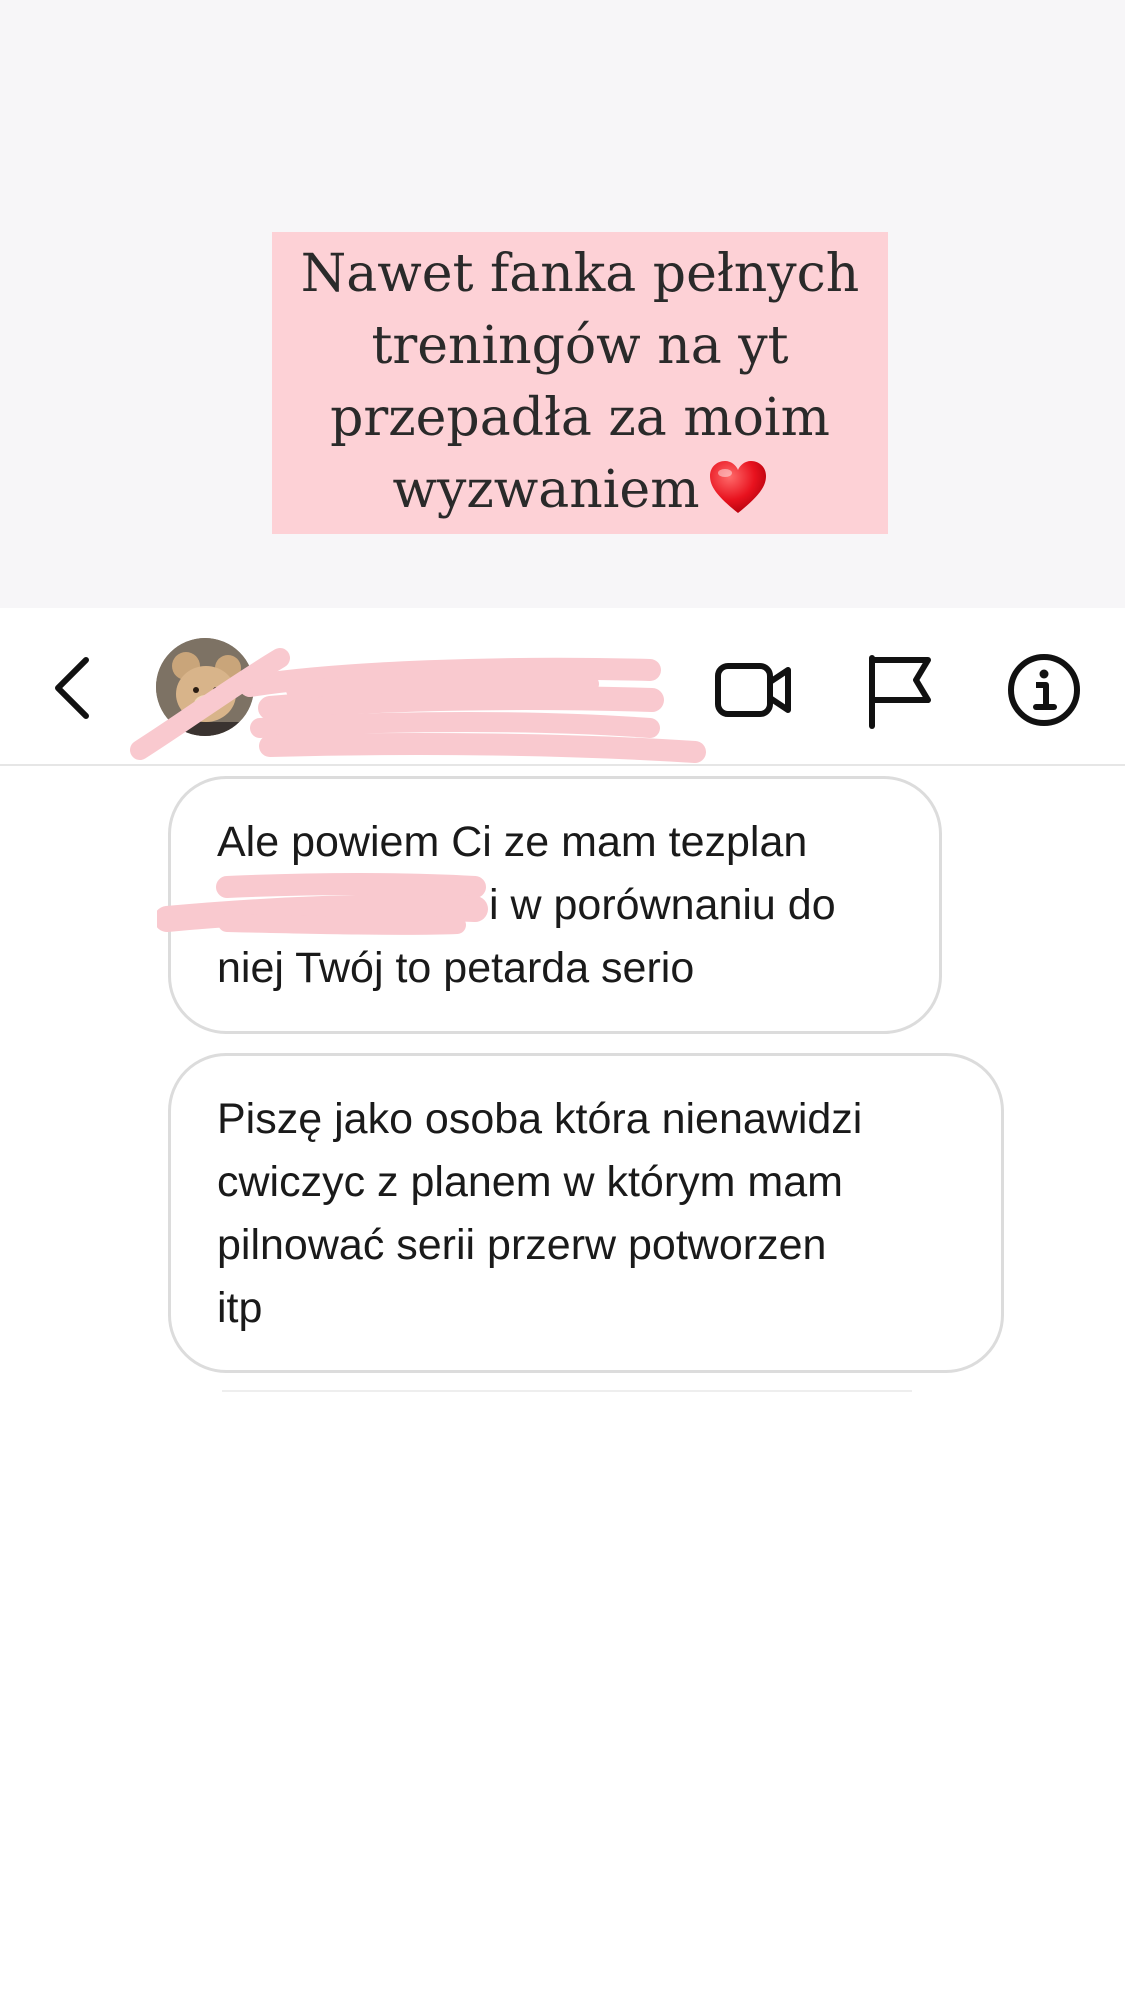 The height and width of the screenshot is (2000, 1125). I want to click on teddy-bear-avatar, so click(205, 687).